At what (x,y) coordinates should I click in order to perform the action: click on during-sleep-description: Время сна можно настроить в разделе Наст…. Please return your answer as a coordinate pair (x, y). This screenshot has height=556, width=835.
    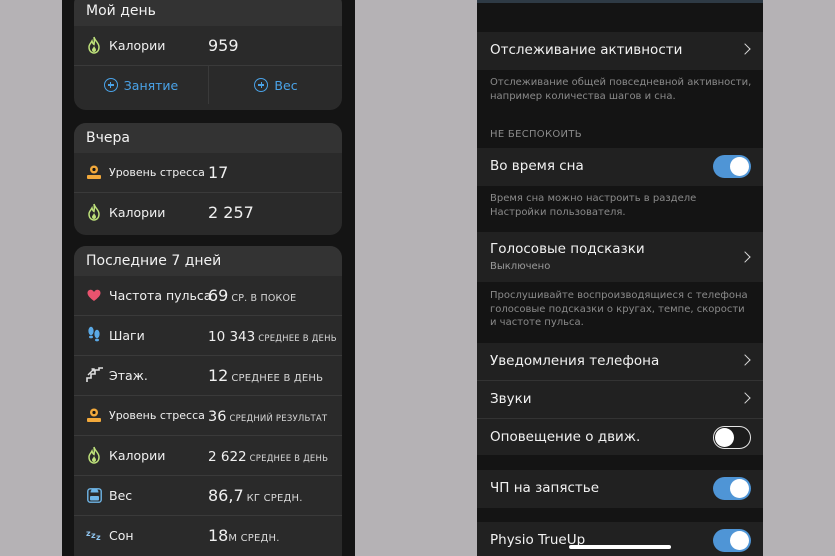
    Looking at the image, I should click on (593, 205).